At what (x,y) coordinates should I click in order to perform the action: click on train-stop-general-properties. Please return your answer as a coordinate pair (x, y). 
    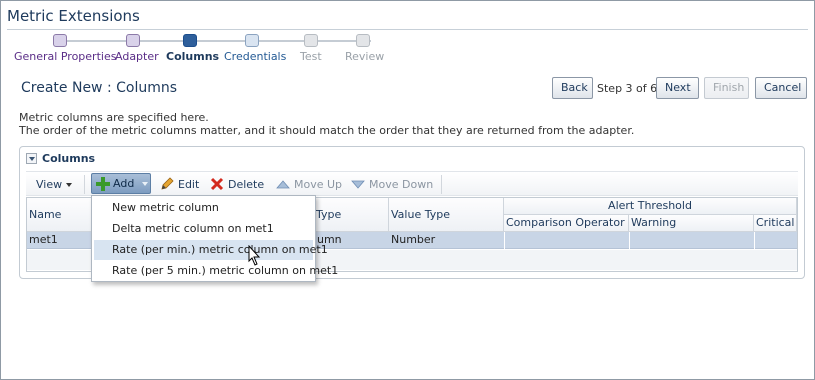
    Looking at the image, I should click on (60, 40).